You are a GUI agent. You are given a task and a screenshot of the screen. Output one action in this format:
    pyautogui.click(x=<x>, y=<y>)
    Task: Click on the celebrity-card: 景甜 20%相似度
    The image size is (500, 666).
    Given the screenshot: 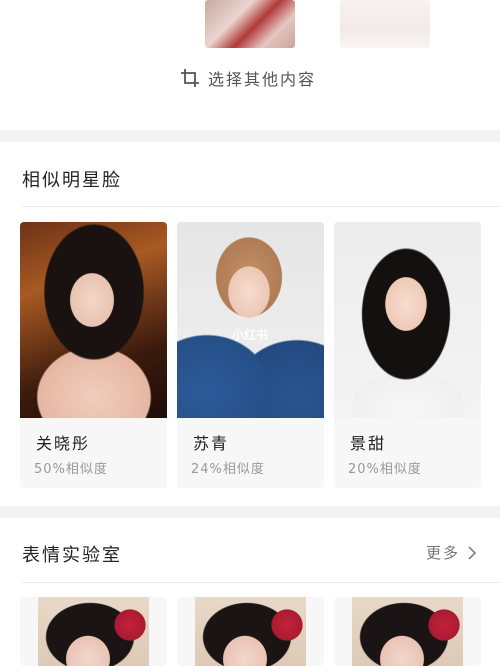 What is the action you would take?
    pyautogui.click(x=407, y=355)
    